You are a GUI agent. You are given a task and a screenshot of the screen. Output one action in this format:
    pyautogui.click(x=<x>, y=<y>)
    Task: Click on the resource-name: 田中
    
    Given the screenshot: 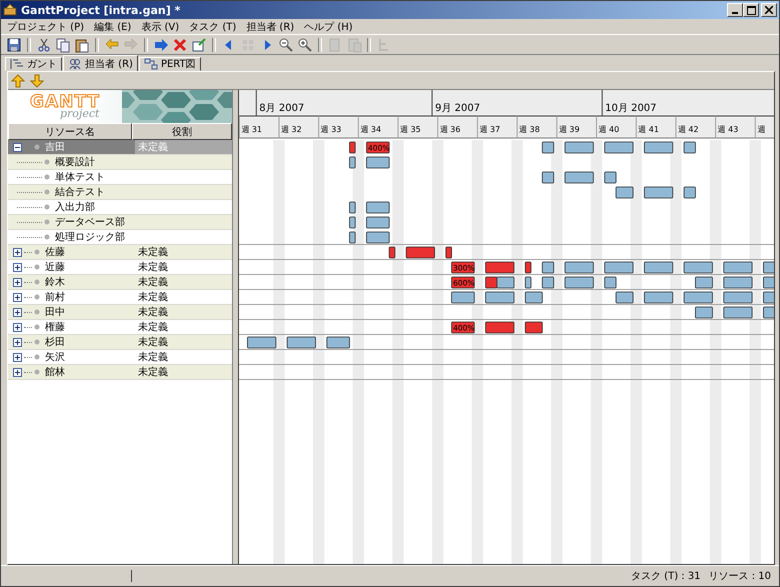 What is the action you would take?
    pyautogui.click(x=55, y=312)
    